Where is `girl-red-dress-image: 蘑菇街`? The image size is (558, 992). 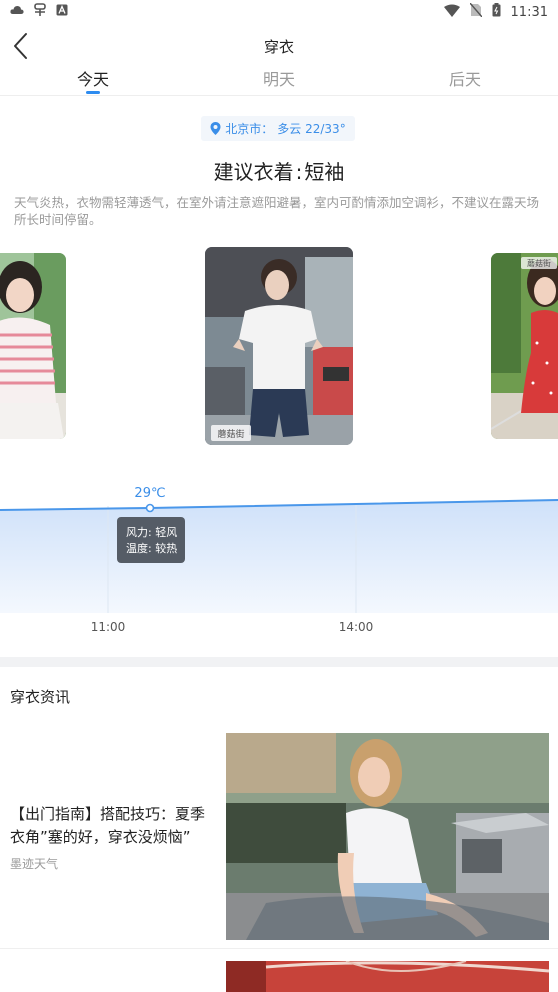
girl-red-dress-image: 蘑菇街 is located at coordinates (524, 346).